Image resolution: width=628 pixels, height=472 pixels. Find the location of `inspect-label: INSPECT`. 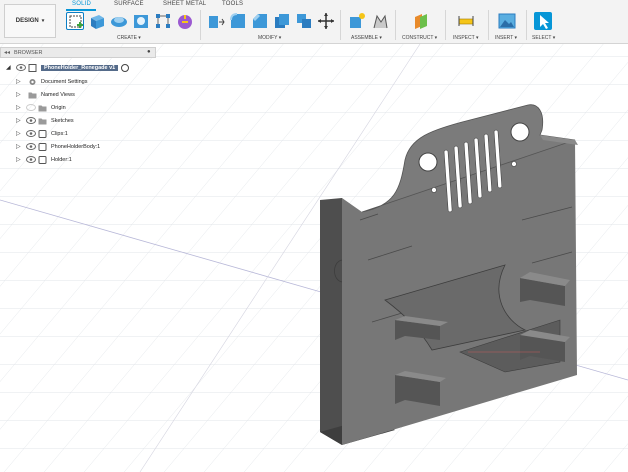

inspect-label: INSPECT is located at coordinates (464, 38).